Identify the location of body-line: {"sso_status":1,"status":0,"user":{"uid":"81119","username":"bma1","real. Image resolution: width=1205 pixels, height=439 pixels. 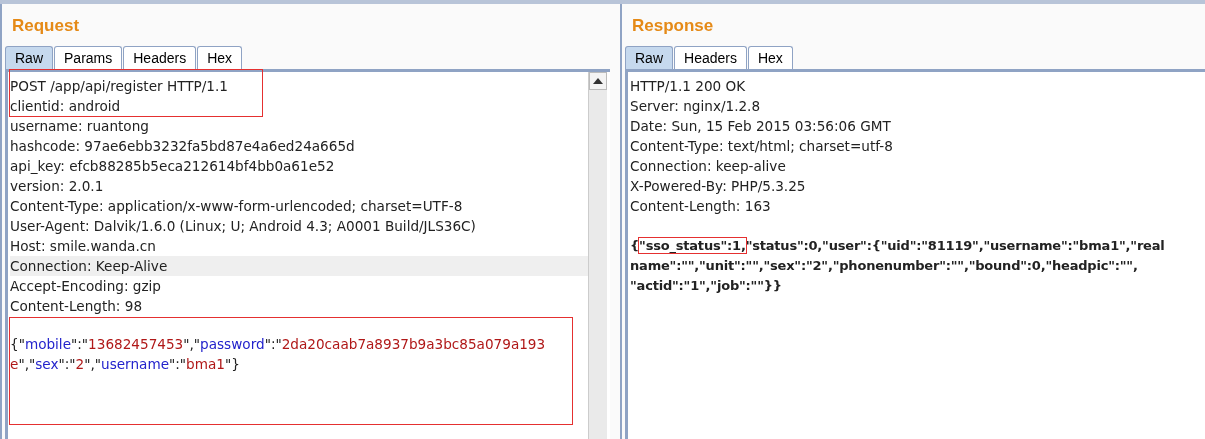
(898, 246).